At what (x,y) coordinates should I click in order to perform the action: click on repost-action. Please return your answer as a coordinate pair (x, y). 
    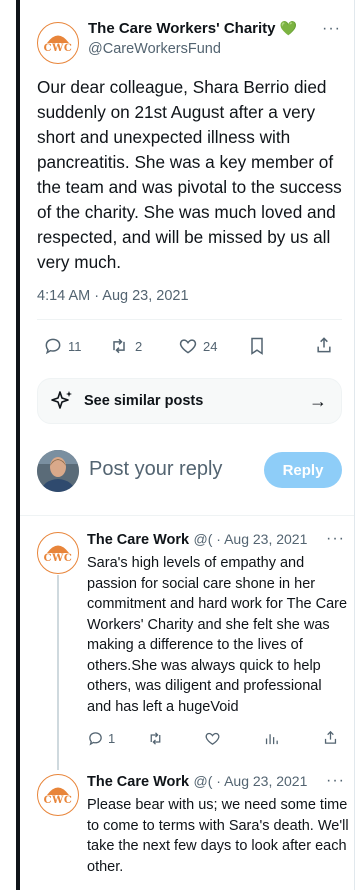
    Looking at the image, I should click on (155, 738).